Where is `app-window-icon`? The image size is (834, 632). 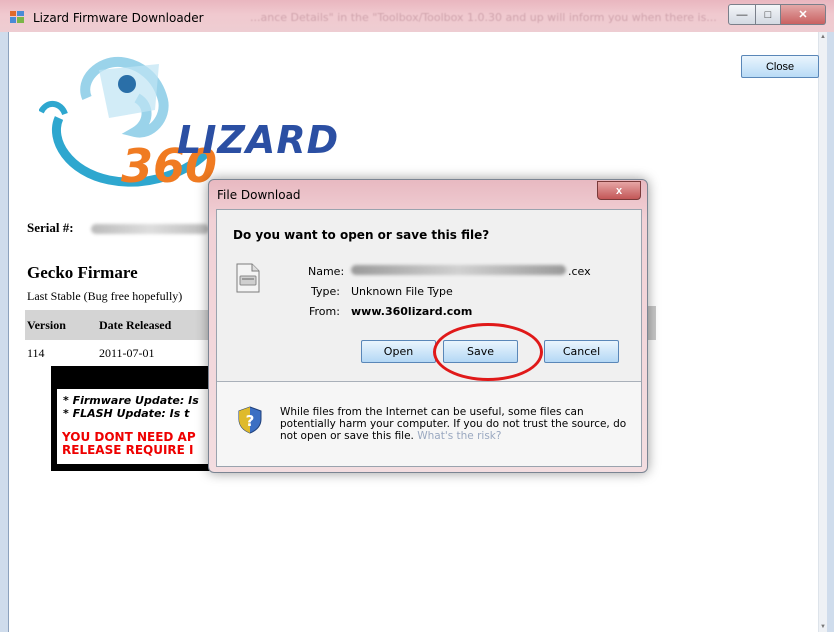
app-window-icon is located at coordinates (17, 17).